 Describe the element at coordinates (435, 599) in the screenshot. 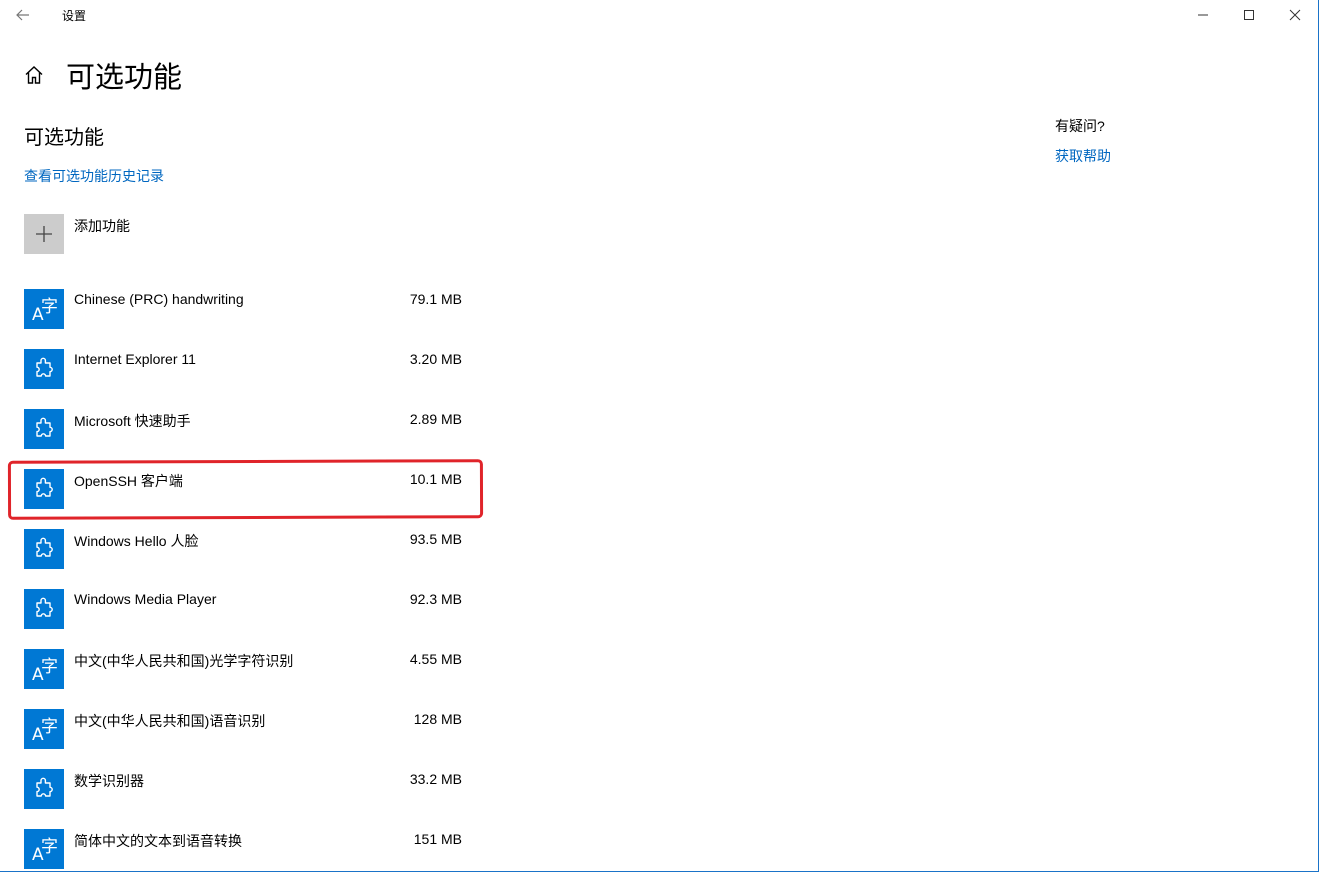

I see `feature-size: 92.3 MB` at that location.